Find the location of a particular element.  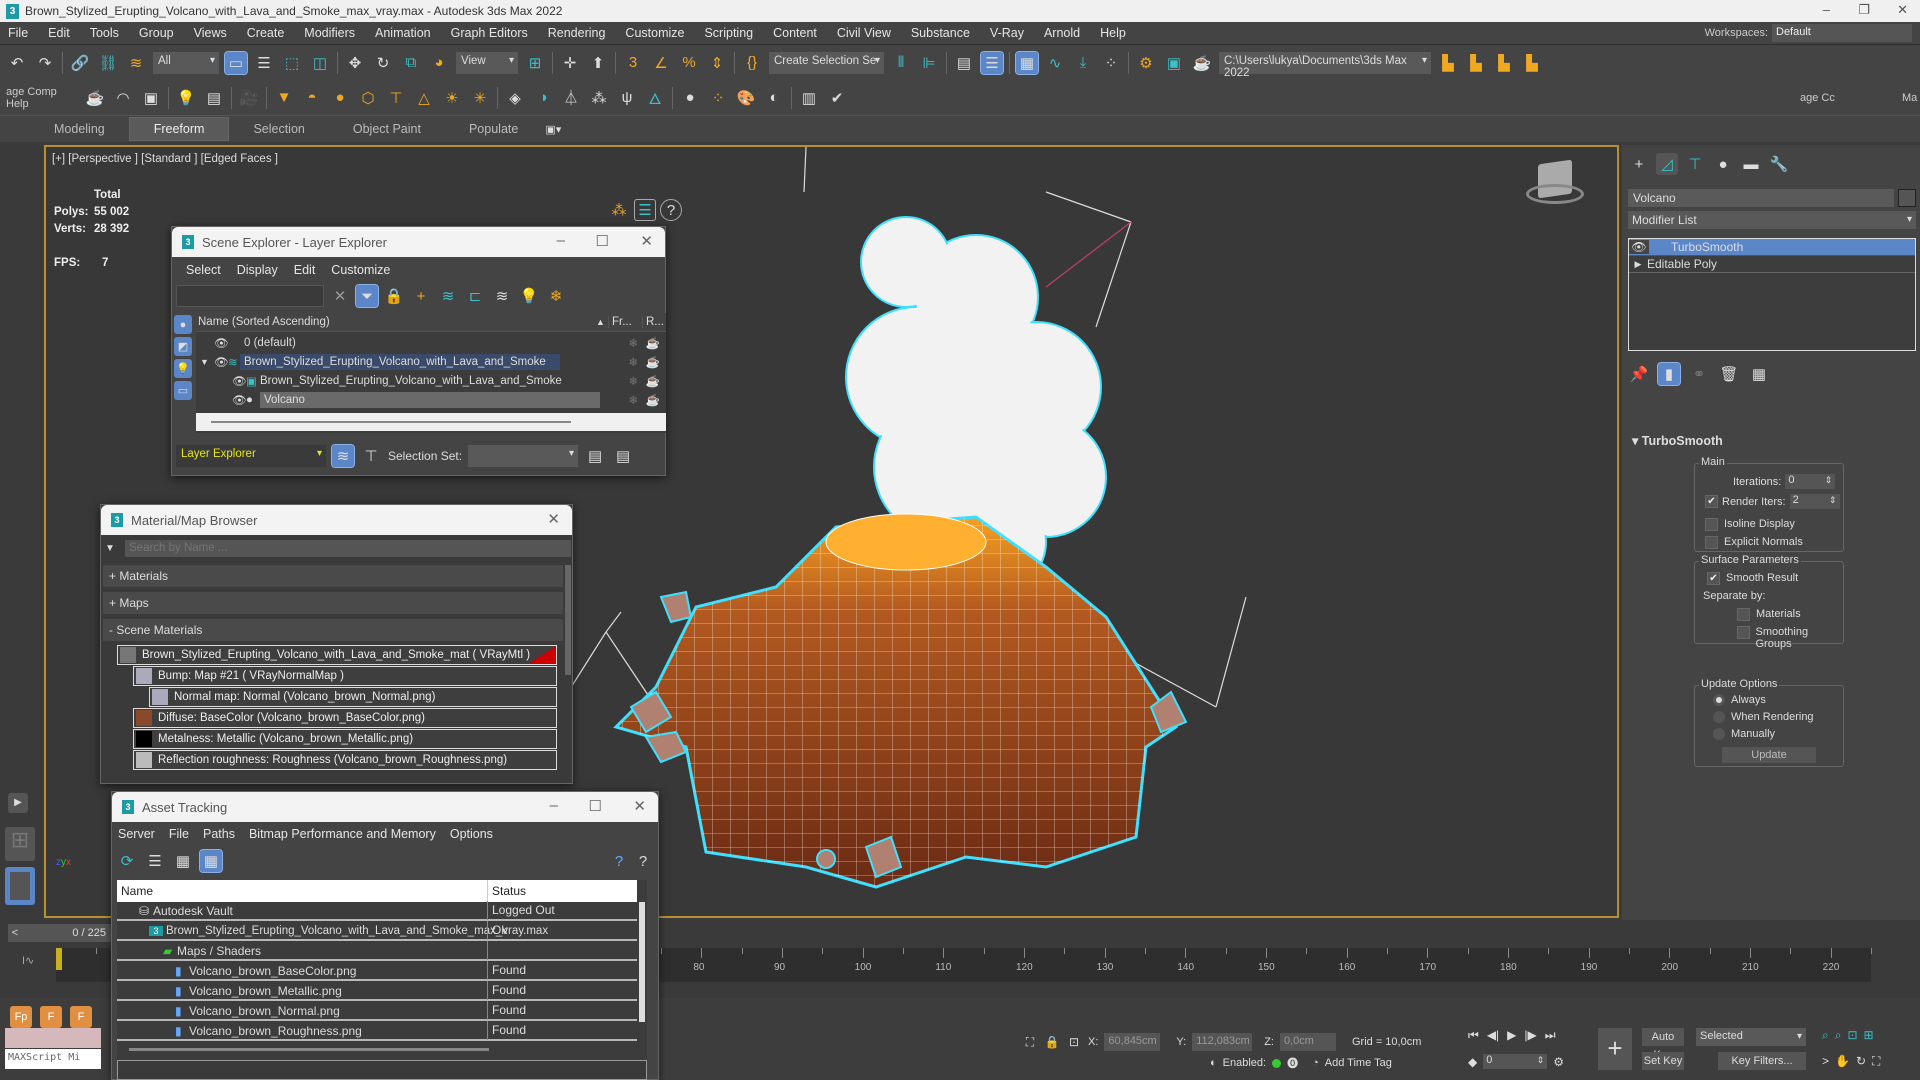

render-teapot-icon: ☕ is located at coordinates (653, 343).